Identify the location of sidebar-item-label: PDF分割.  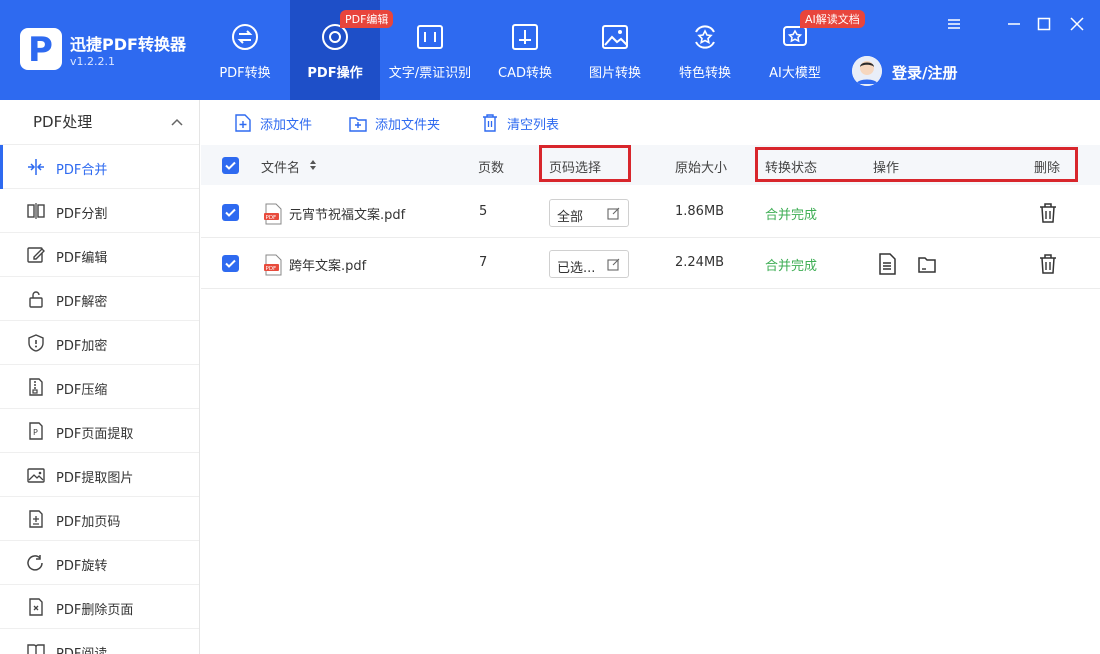
(82, 214).